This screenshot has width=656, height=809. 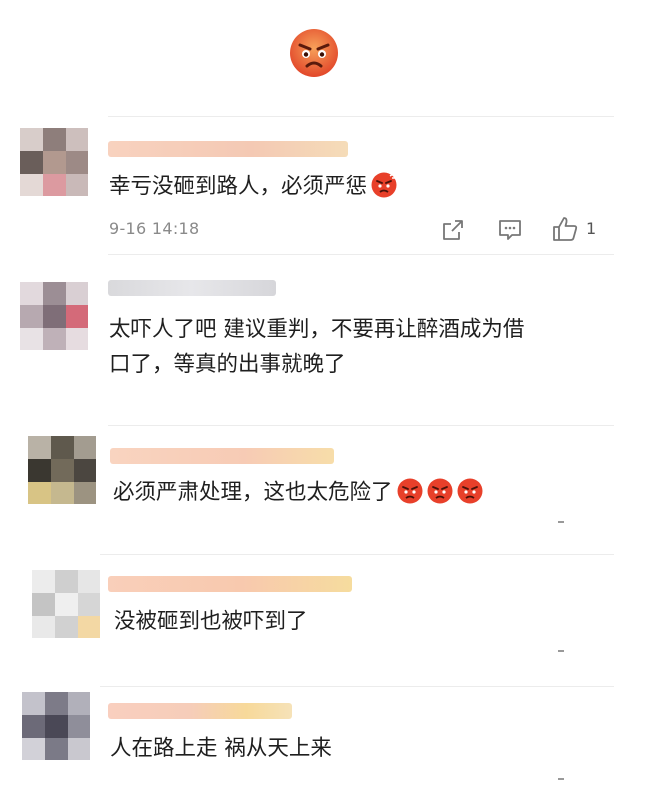 What do you see at coordinates (227, 364) in the screenshot?
I see `comment-text-line-2: 口了，等真的出事就晚了` at bounding box center [227, 364].